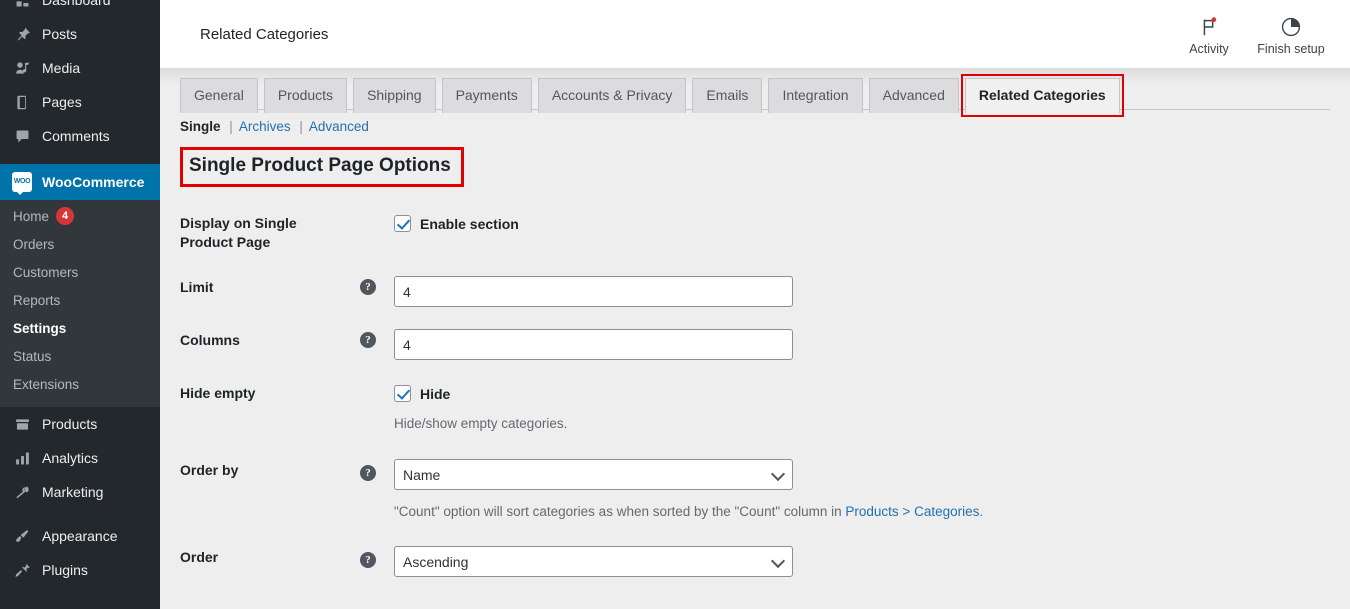 This screenshot has width=1350, height=609. I want to click on order-by-value: Name, so click(593, 474).